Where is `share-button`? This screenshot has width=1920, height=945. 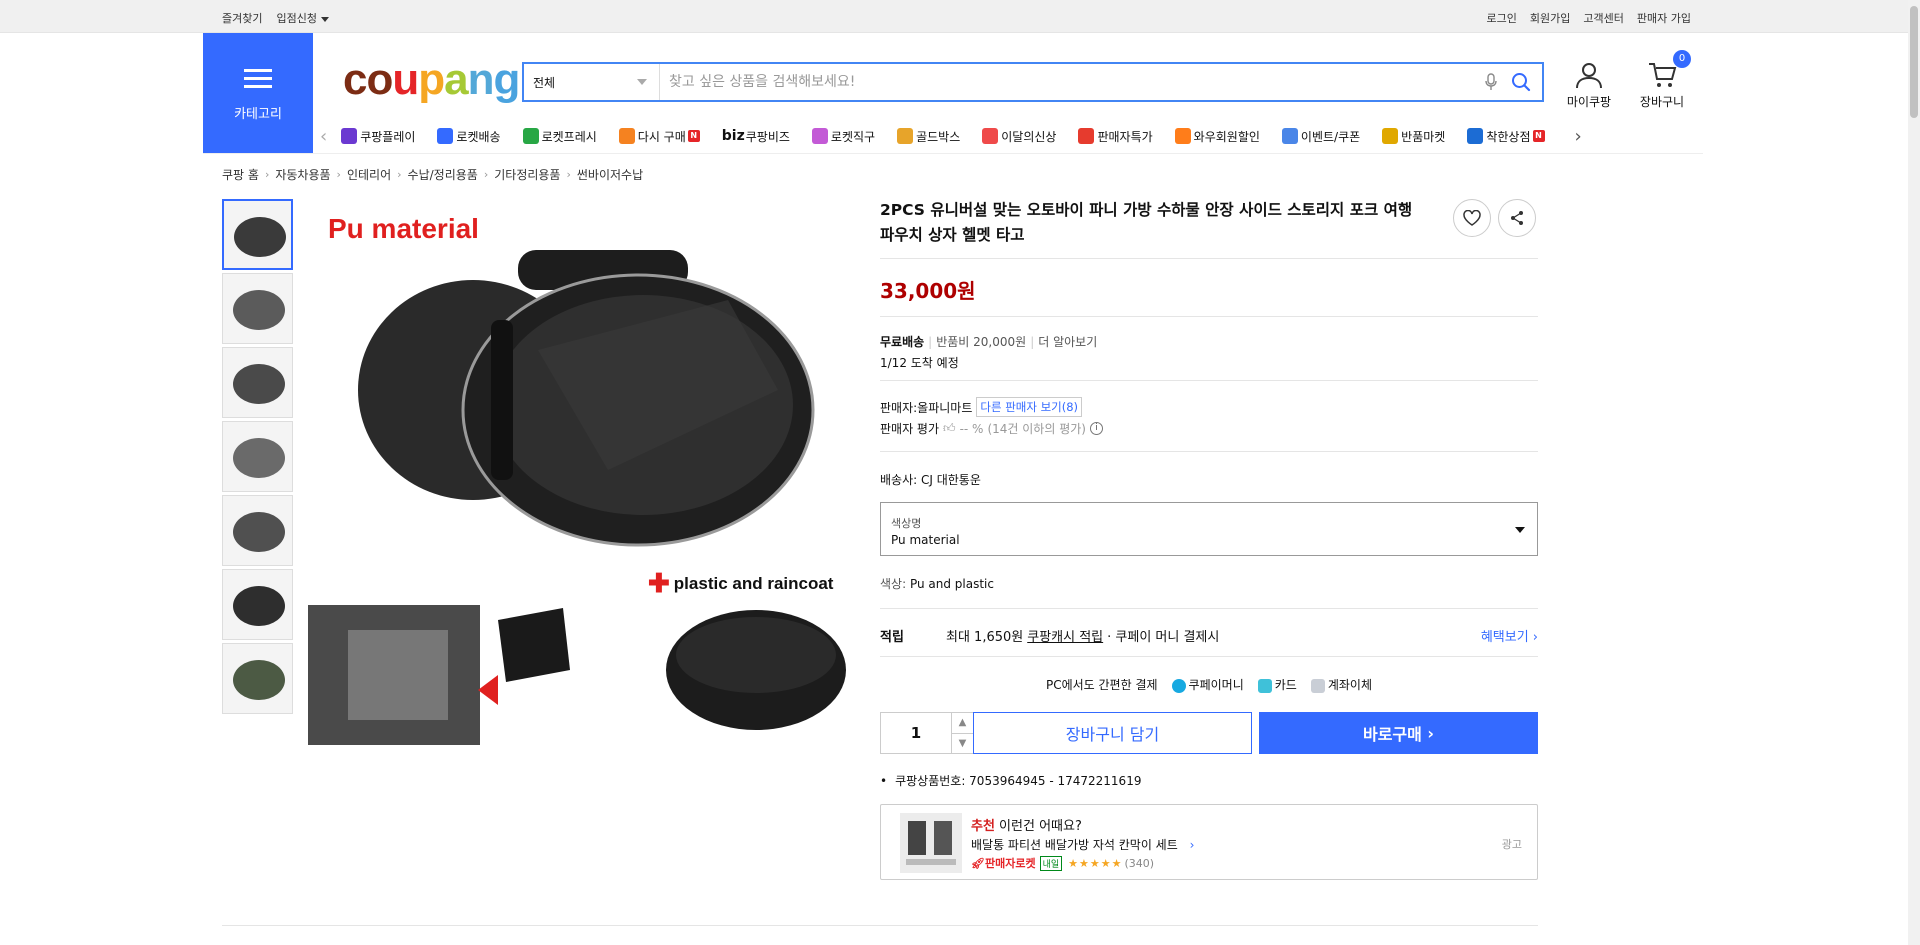
share-button is located at coordinates (1517, 218).